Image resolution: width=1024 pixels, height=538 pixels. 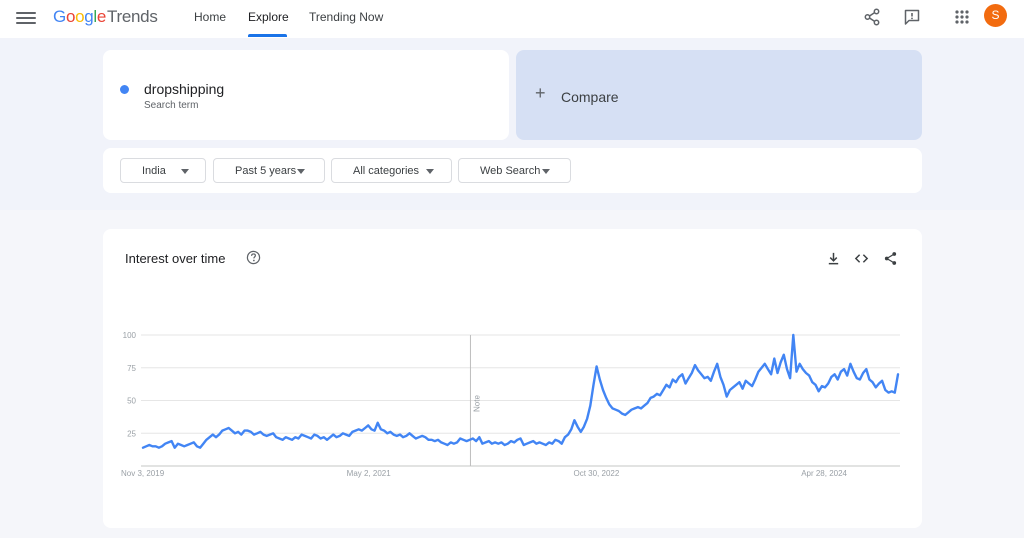 I want to click on region-value: India, so click(x=154, y=171).